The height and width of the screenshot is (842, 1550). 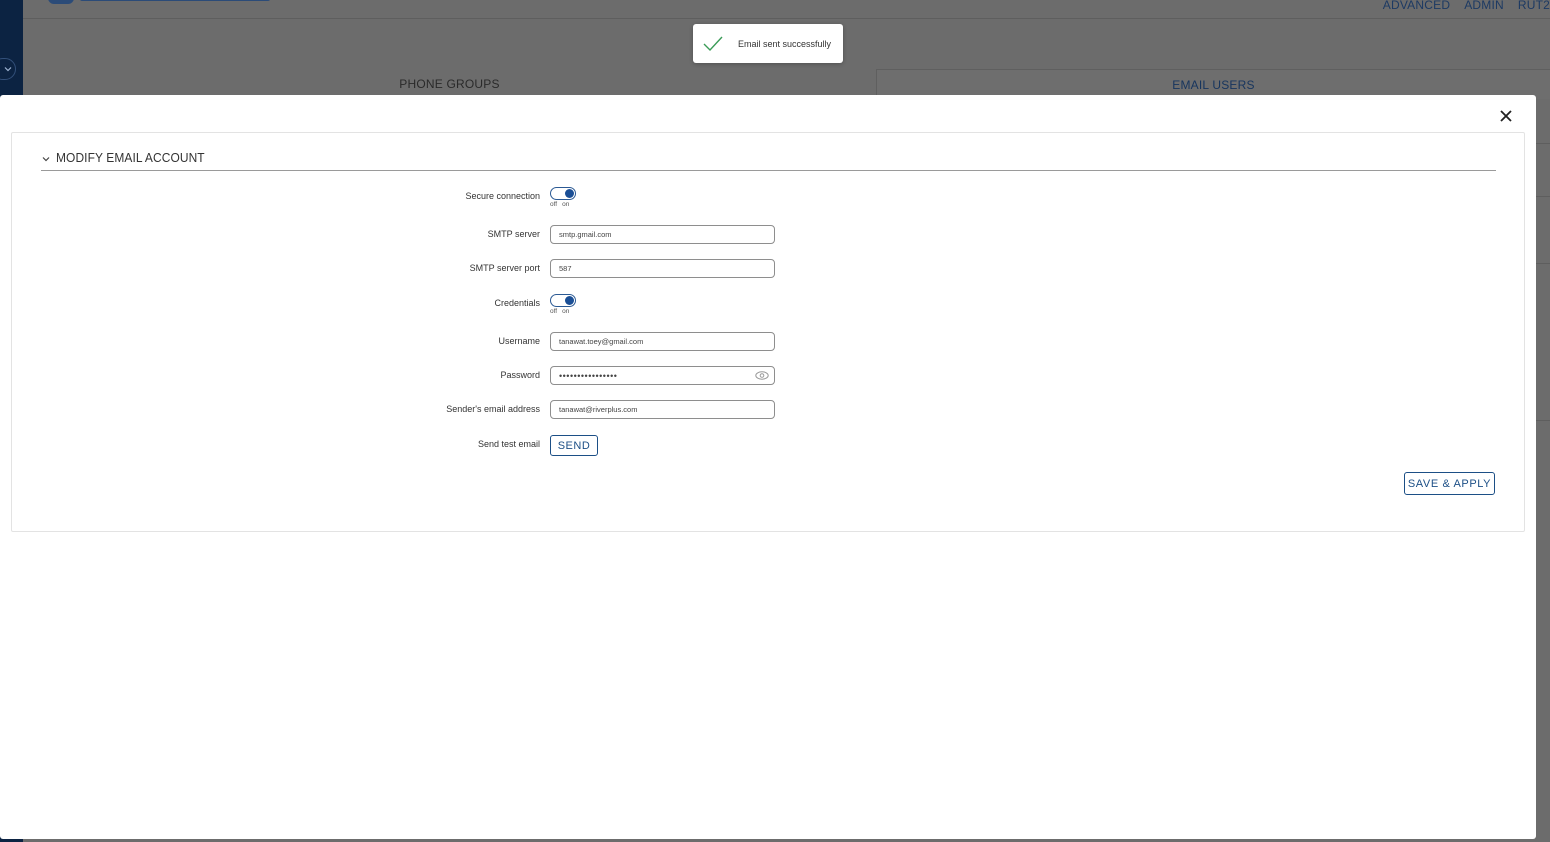 What do you see at coordinates (1416, 6) in the screenshot?
I see `nav-advanced: ADVANCED` at bounding box center [1416, 6].